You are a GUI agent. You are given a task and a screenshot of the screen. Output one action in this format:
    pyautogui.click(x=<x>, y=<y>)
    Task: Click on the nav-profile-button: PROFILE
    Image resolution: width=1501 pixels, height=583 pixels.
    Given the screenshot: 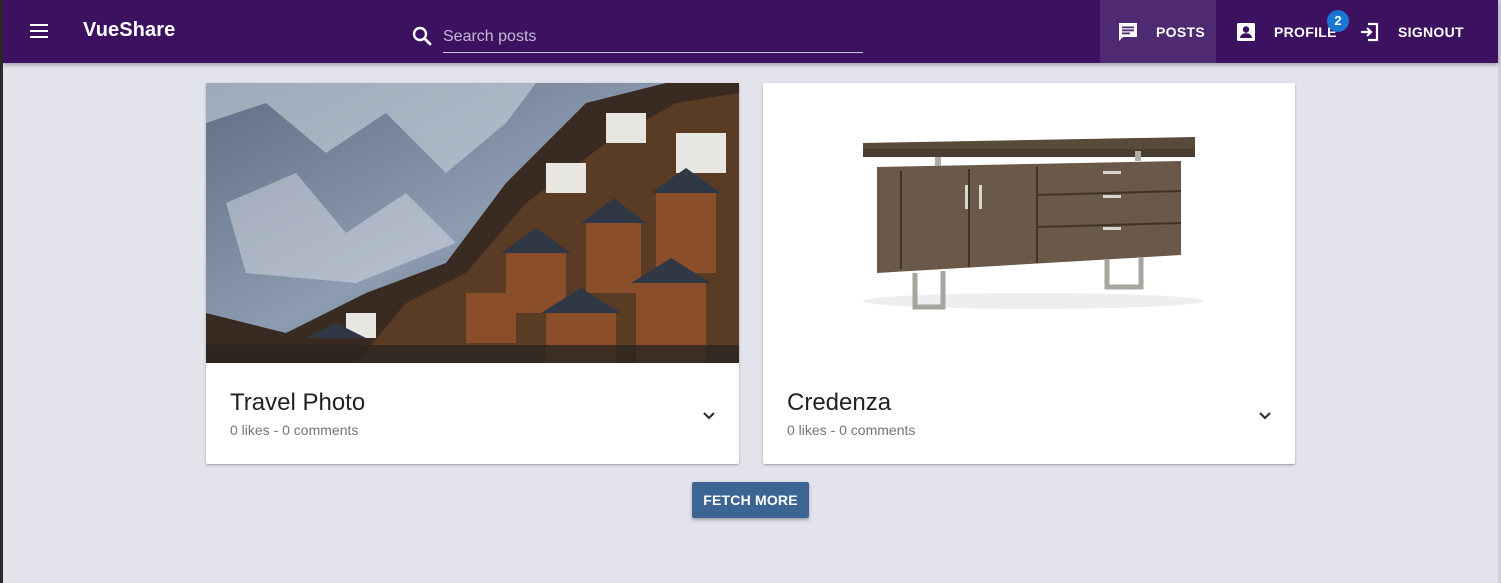 What is the action you would take?
    pyautogui.click(x=1290, y=31)
    